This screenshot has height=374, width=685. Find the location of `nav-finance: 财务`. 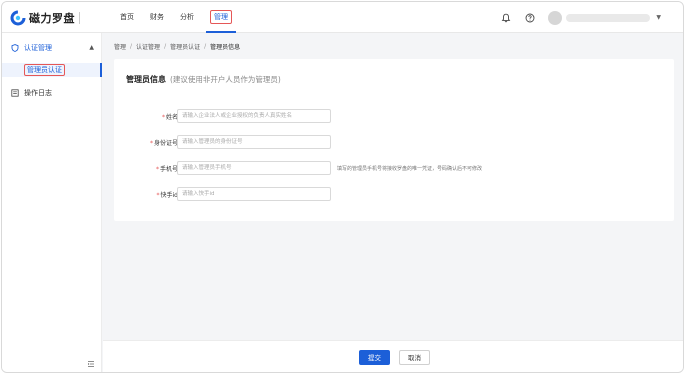

nav-finance: 财务 is located at coordinates (157, 17).